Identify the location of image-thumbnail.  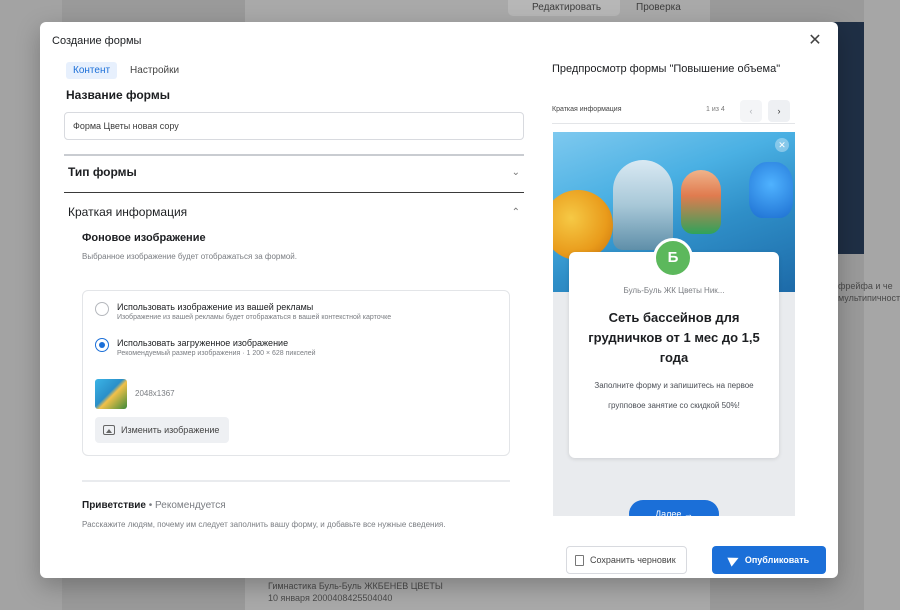
(111, 394).